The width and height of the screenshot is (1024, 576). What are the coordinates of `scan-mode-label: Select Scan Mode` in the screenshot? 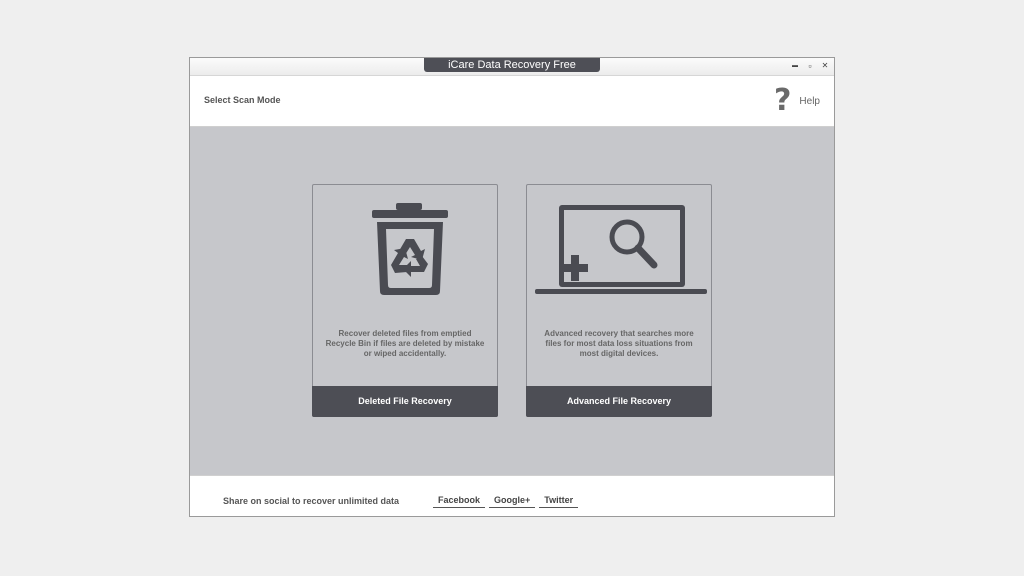 It's located at (242, 100).